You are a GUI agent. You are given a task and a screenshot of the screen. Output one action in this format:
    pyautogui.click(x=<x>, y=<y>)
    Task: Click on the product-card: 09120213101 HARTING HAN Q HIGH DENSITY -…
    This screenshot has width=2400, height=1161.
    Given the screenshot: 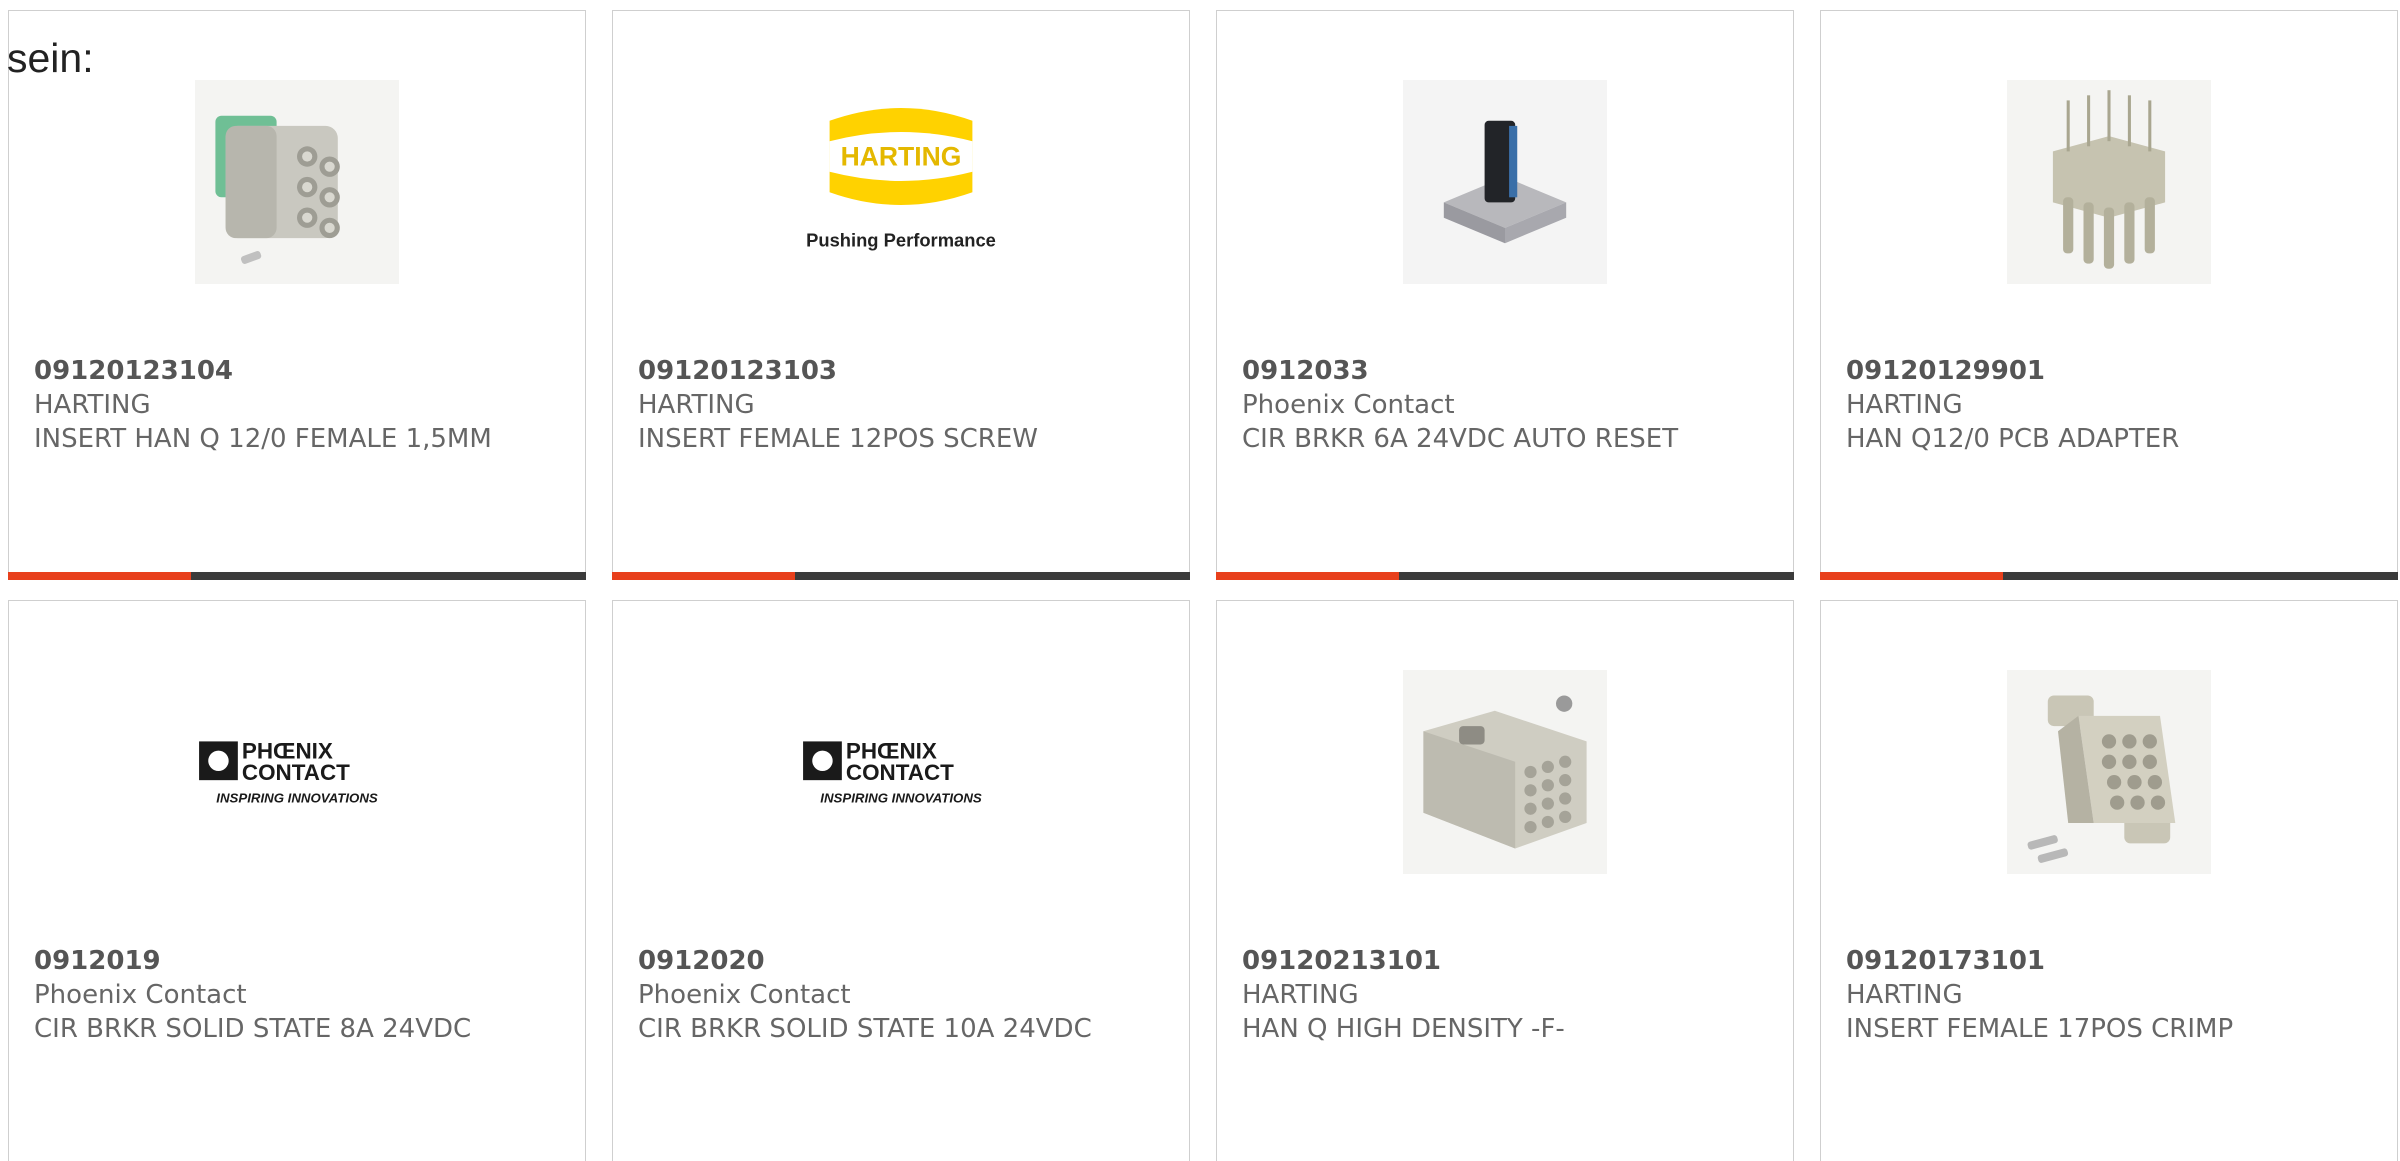 What is the action you would take?
    pyautogui.click(x=1505, y=880)
    